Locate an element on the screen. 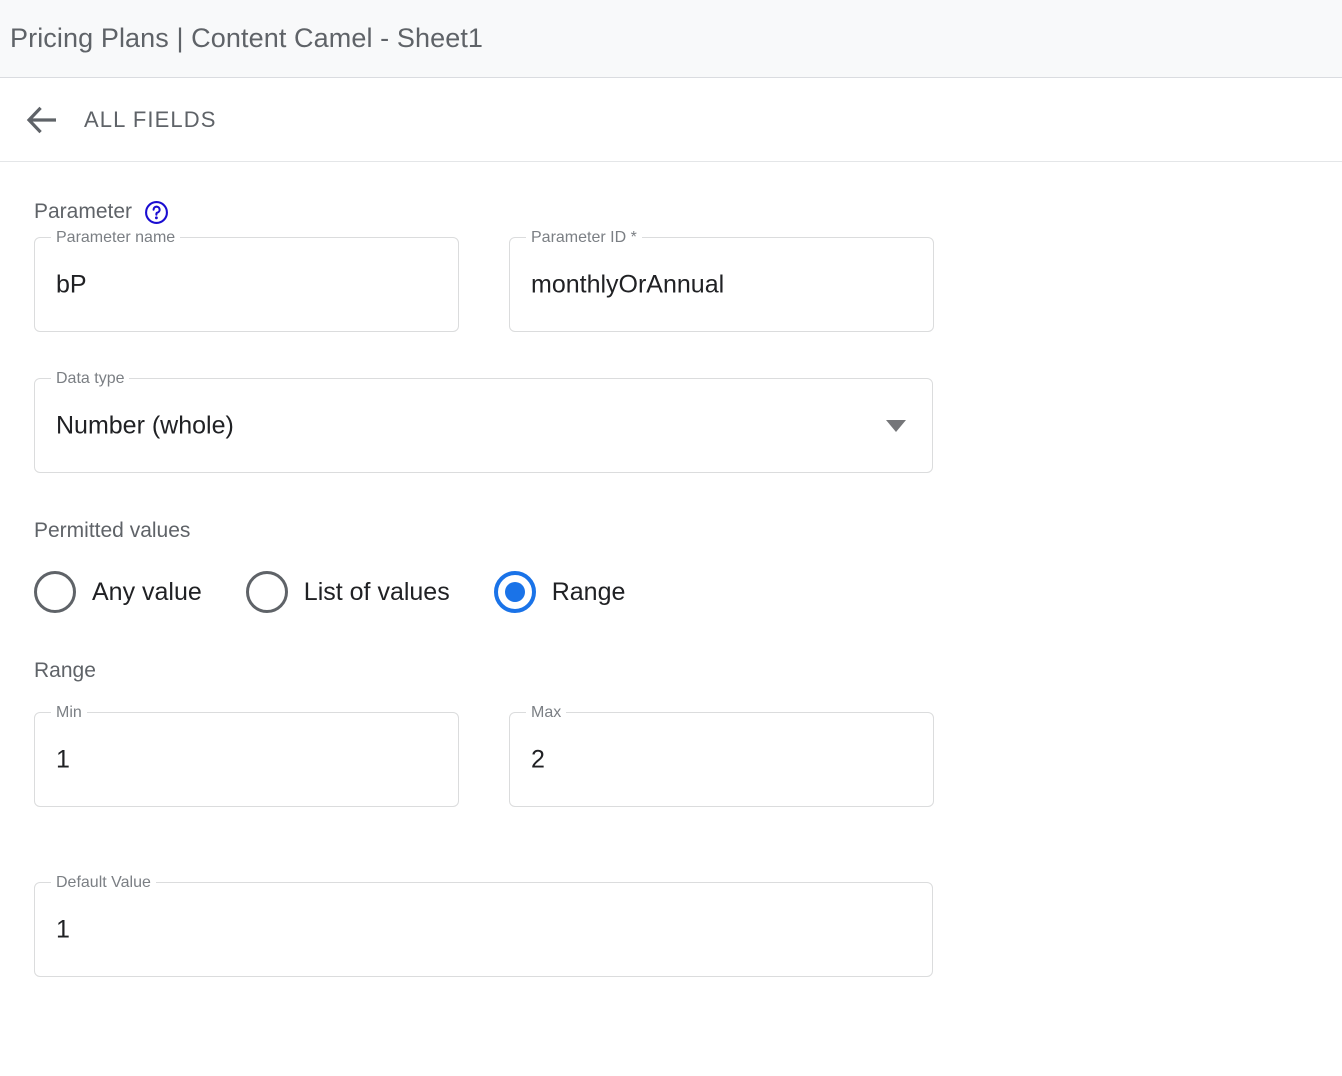  help-circle-icon is located at coordinates (156, 212).